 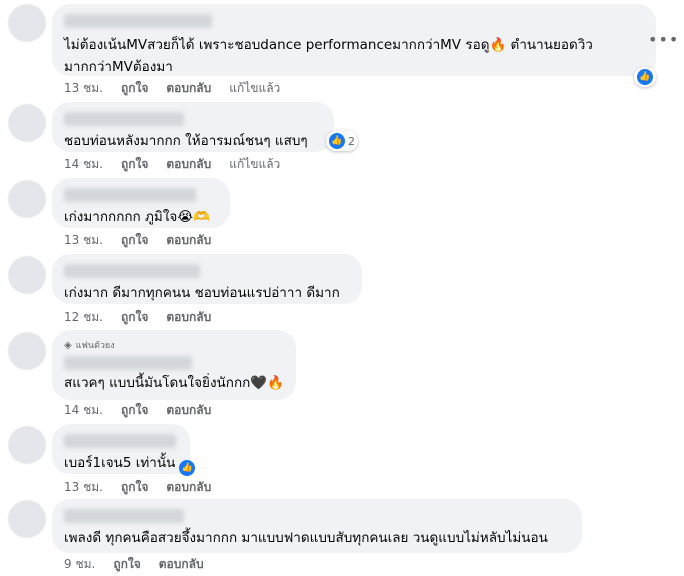 I want to click on comment-text: ชอบท่อนหลังมากกก ให้อารมณ์ชนๆ แสบๆ, so click(x=186, y=141).